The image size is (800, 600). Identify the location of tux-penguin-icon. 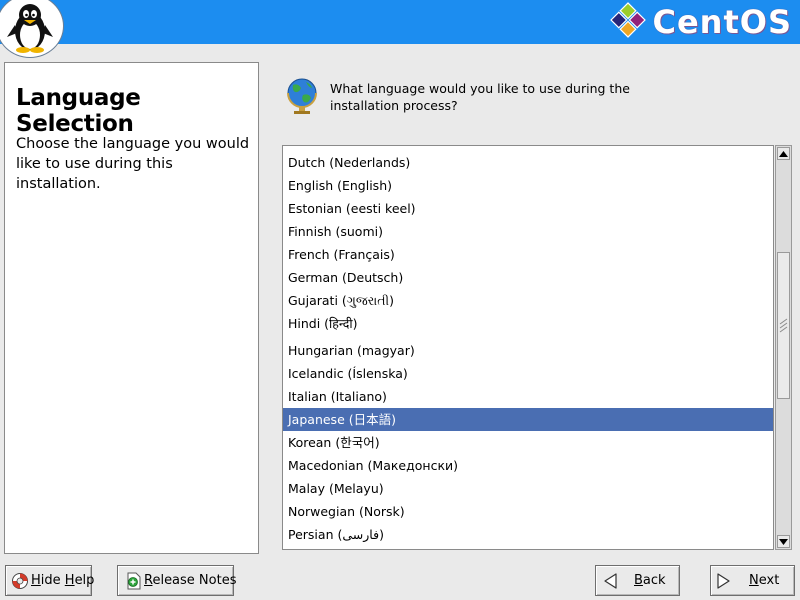
(32, 29).